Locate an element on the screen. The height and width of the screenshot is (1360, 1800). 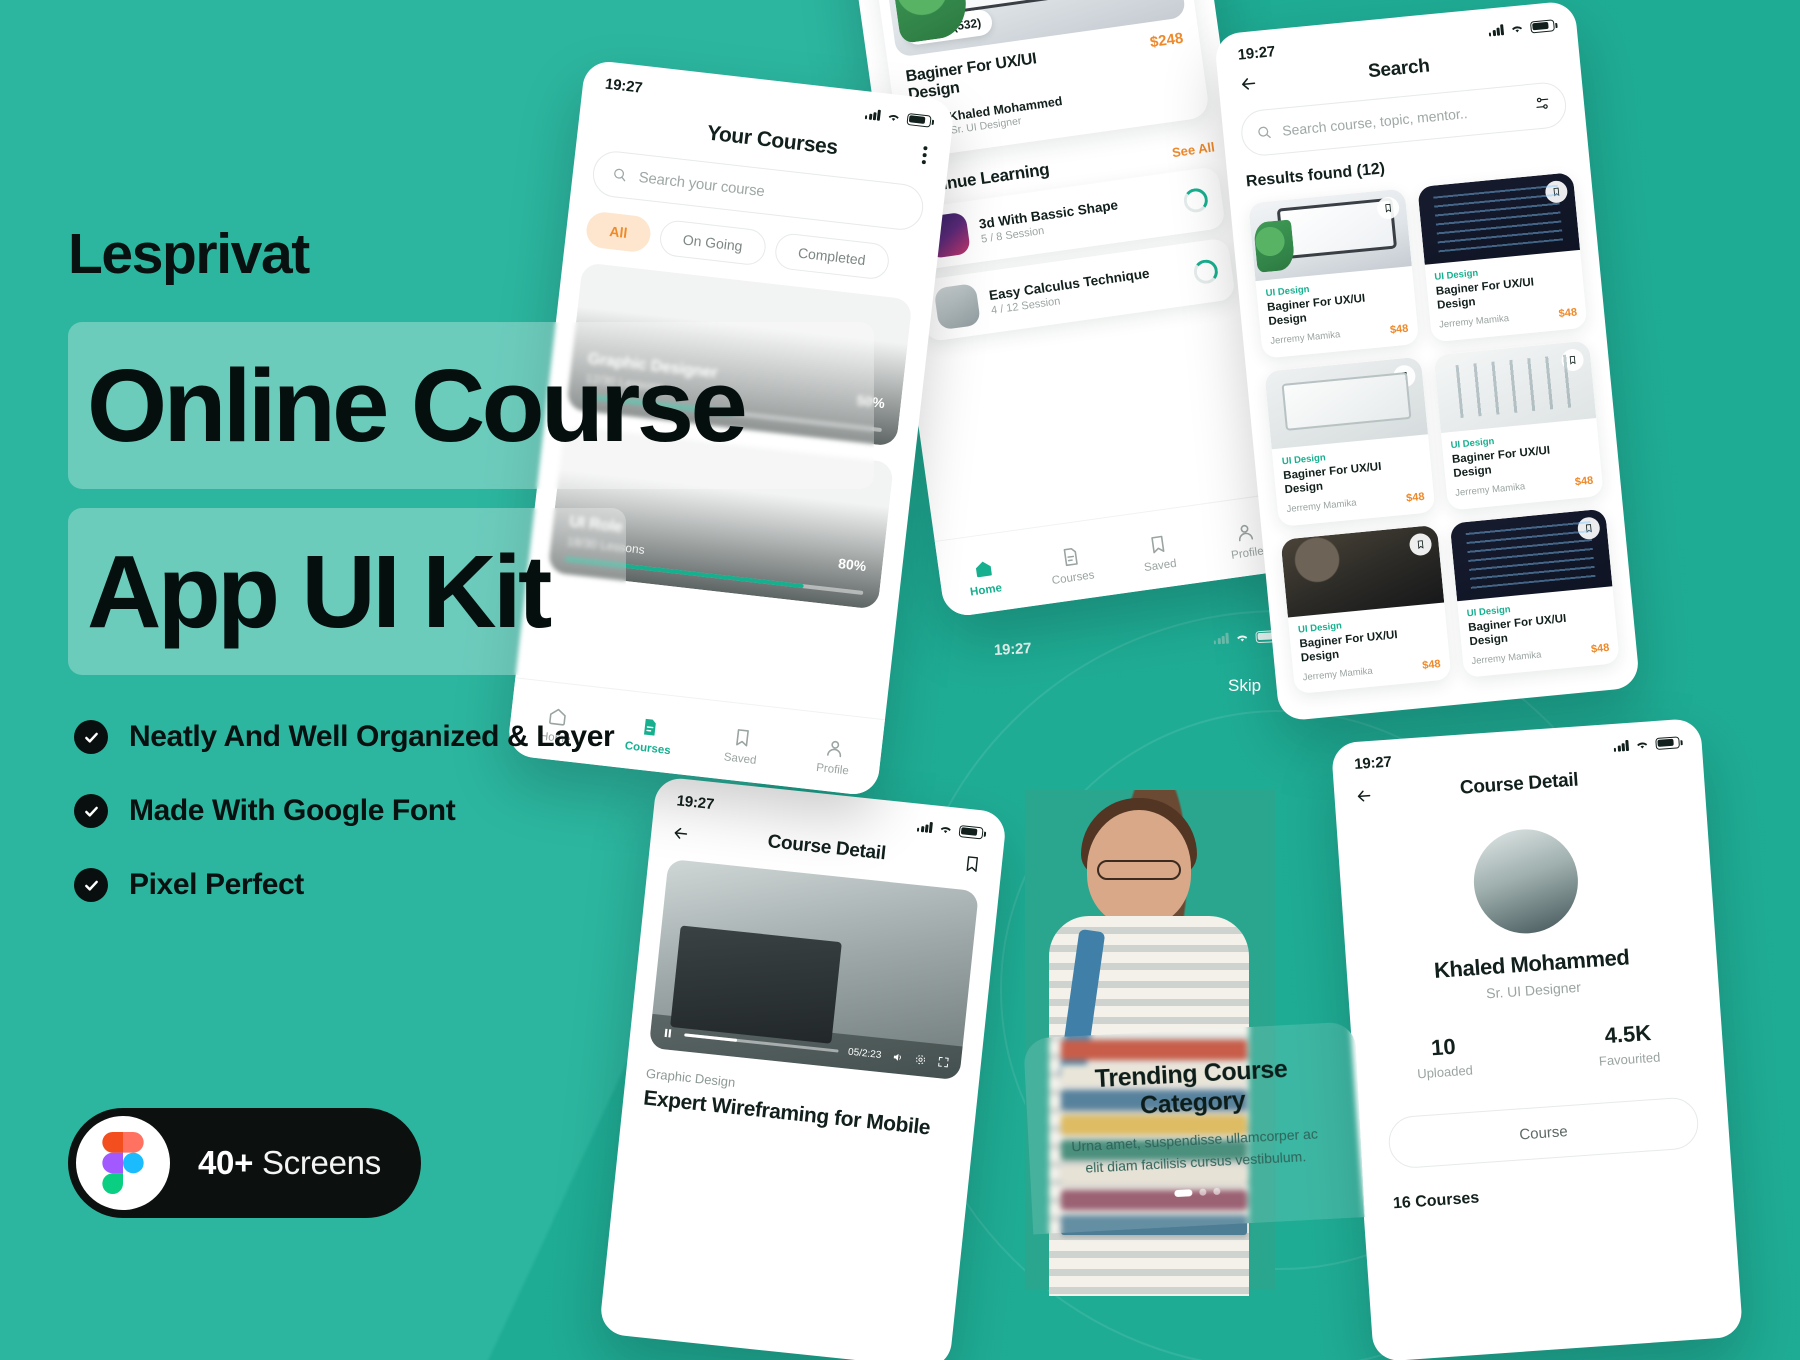
screens-badge-text: 40+ Screens is located at coordinates (289, 1163).